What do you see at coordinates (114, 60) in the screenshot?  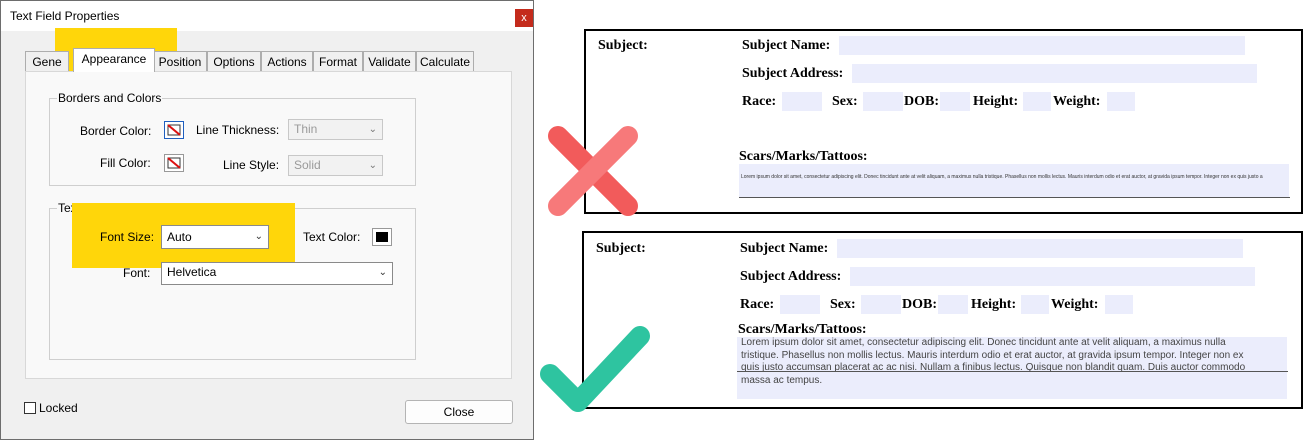 I see `tab-appearance: Appearance` at bounding box center [114, 60].